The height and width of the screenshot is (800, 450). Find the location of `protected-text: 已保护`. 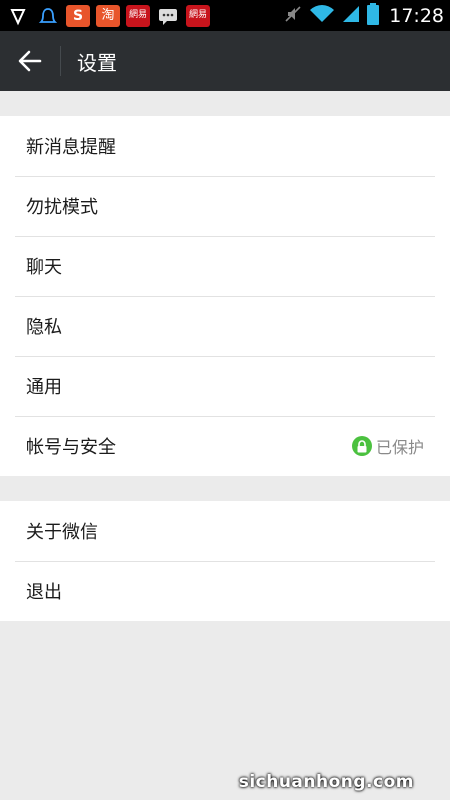

protected-text: 已保护 is located at coordinates (399, 447).